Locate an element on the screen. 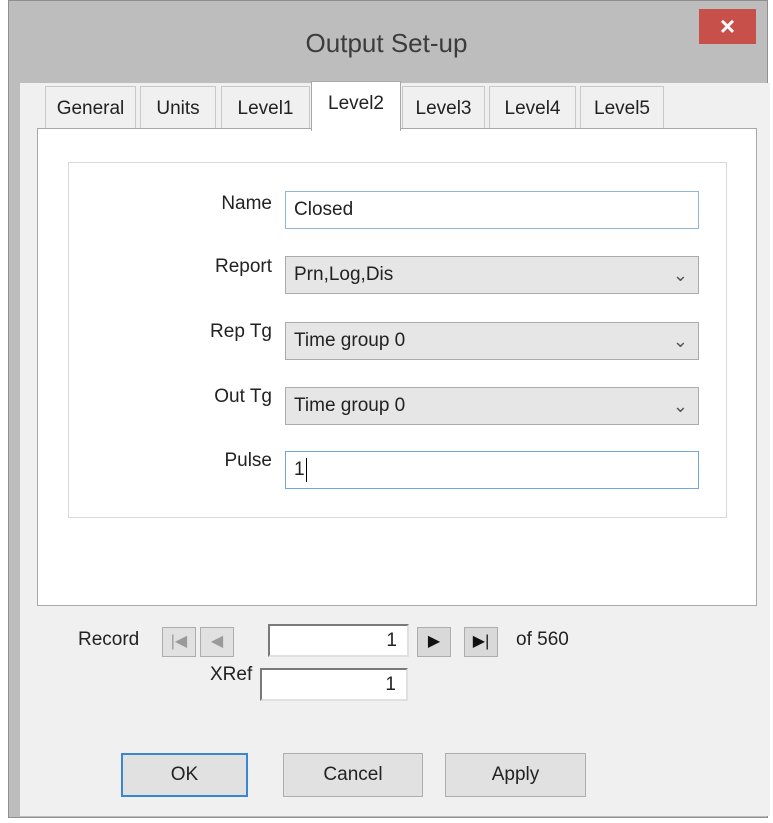 This screenshot has height=823, width=773. report-select: Prn,Log,Dis ⌄ is located at coordinates (492, 275).